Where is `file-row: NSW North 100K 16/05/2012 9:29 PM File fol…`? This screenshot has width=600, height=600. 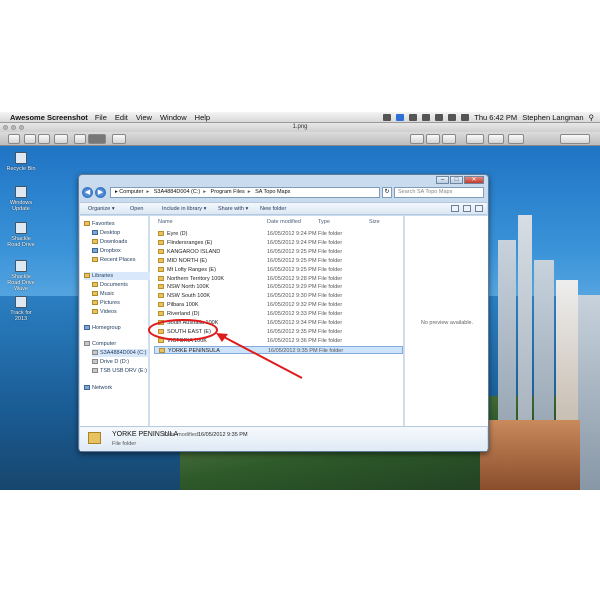 file-row: NSW North 100K 16/05/2012 9:29 PM File fol… is located at coordinates (278, 287).